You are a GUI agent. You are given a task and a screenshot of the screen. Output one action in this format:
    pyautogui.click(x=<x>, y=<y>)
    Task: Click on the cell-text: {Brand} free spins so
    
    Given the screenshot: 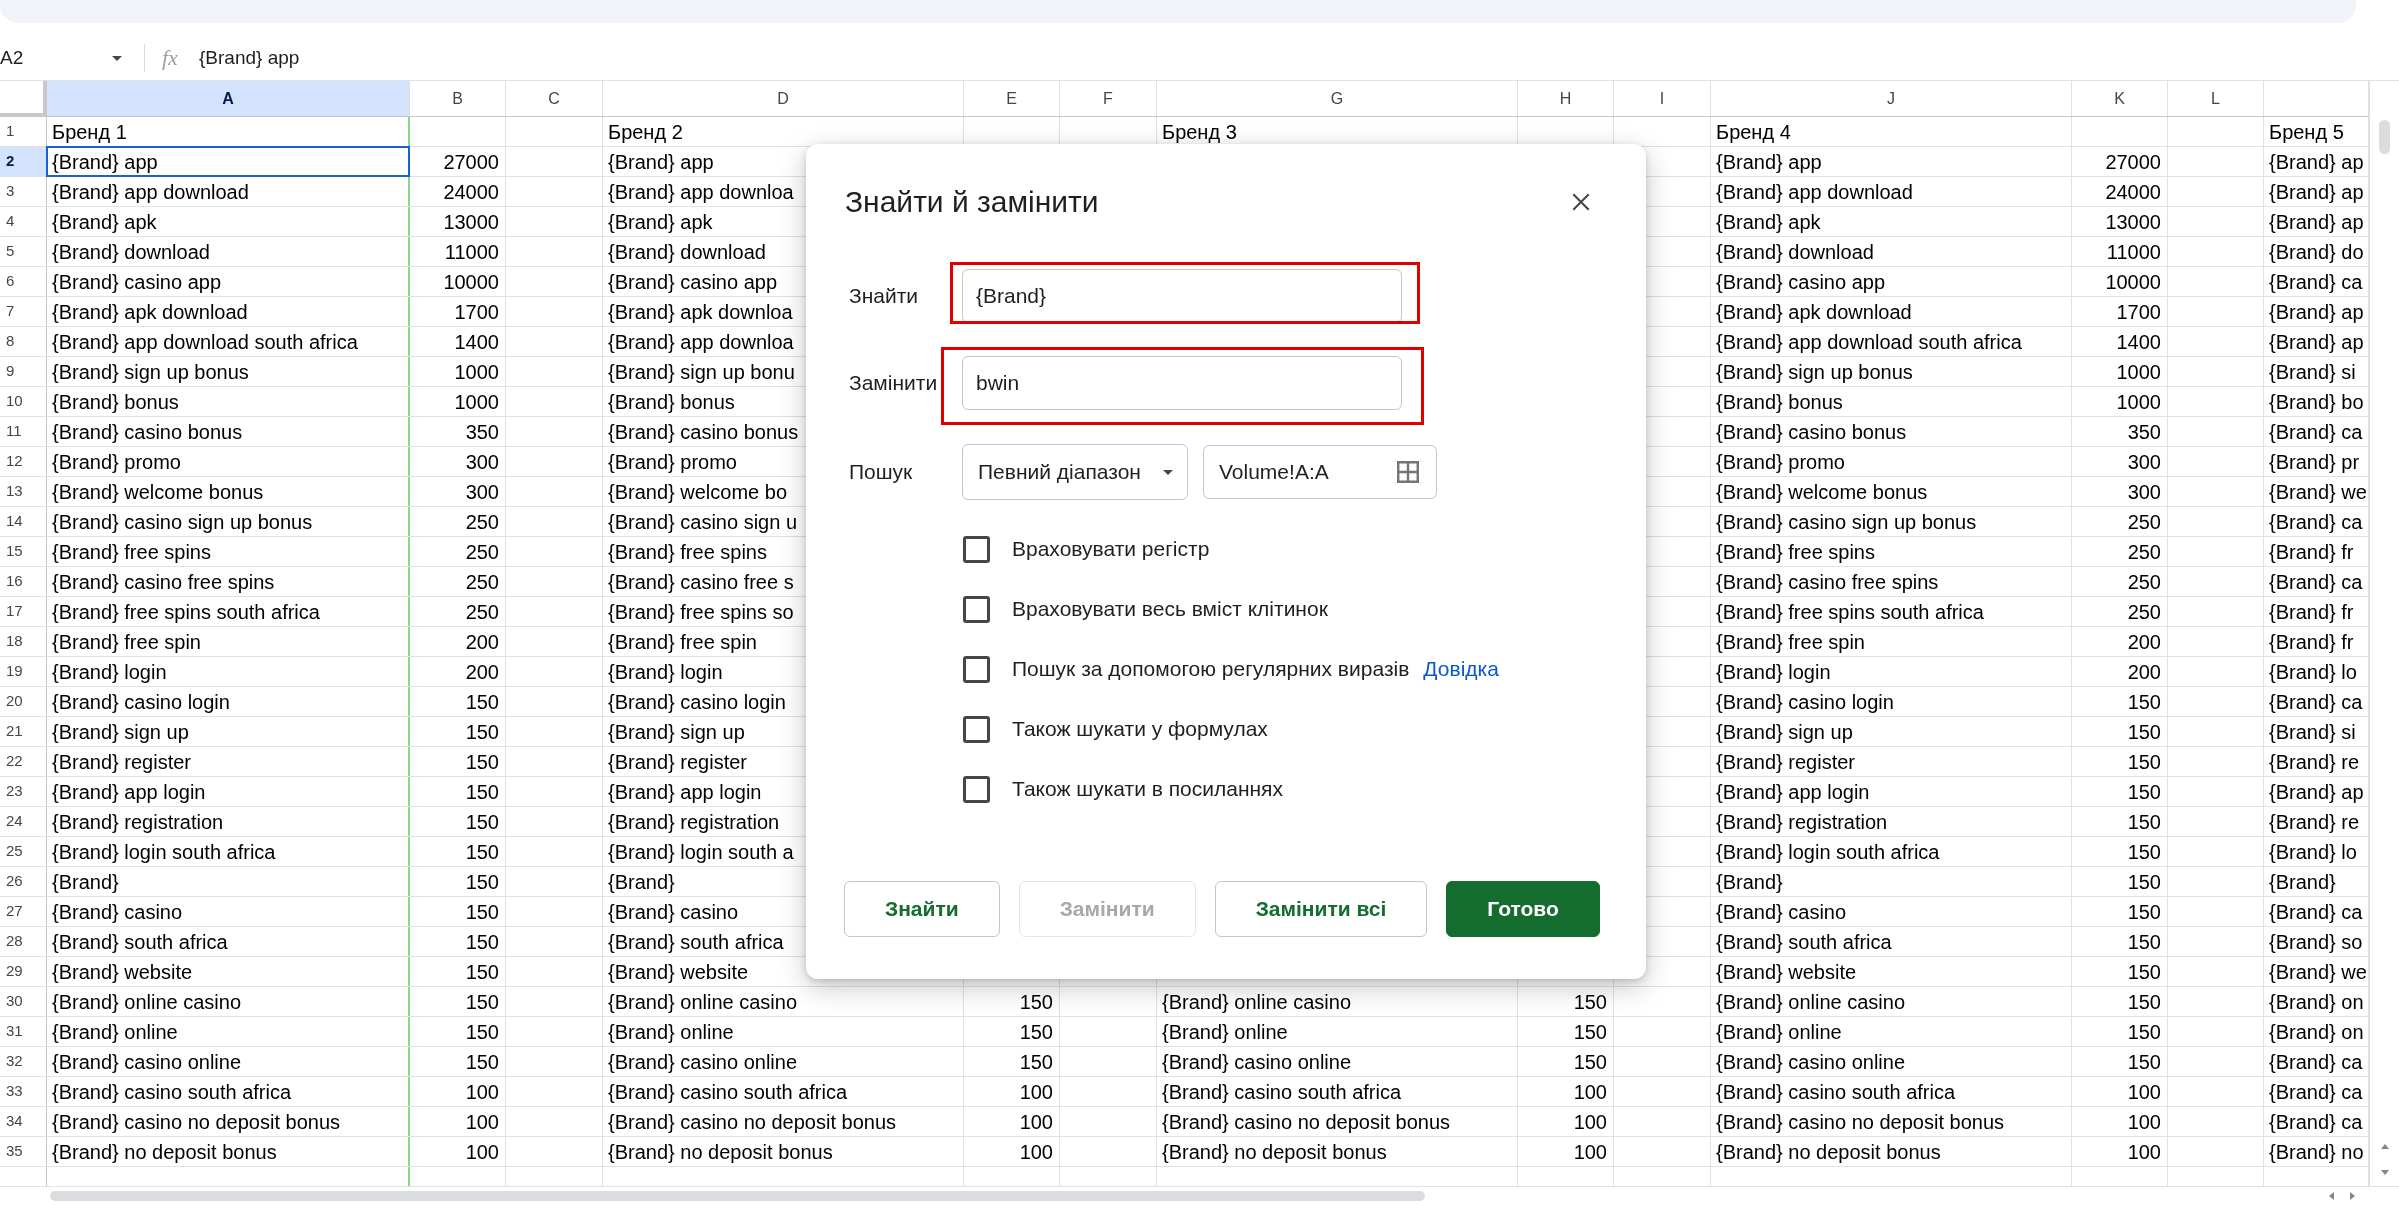 What is the action you would take?
    pyautogui.click(x=701, y=612)
    